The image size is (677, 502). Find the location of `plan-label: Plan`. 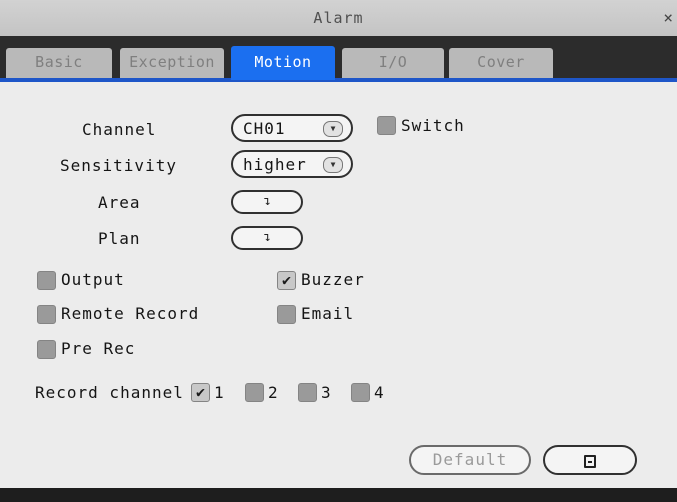

plan-label: Plan is located at coordinates (119, 238).